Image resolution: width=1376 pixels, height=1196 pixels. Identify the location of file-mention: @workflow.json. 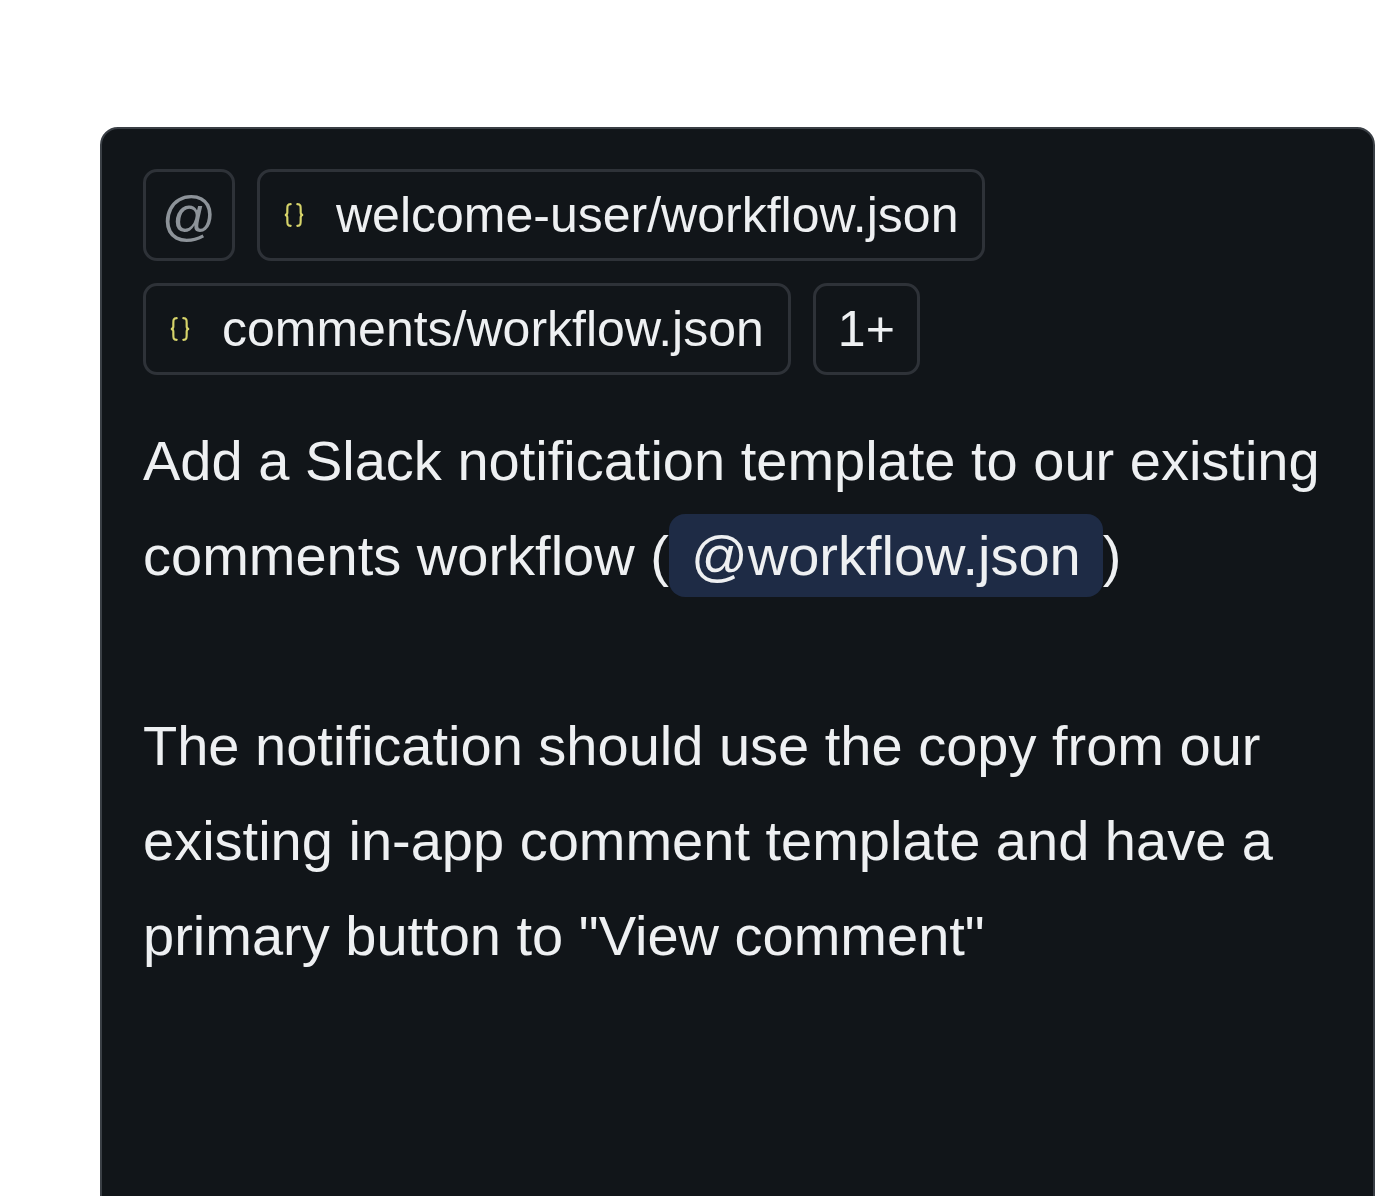
(885, 555).